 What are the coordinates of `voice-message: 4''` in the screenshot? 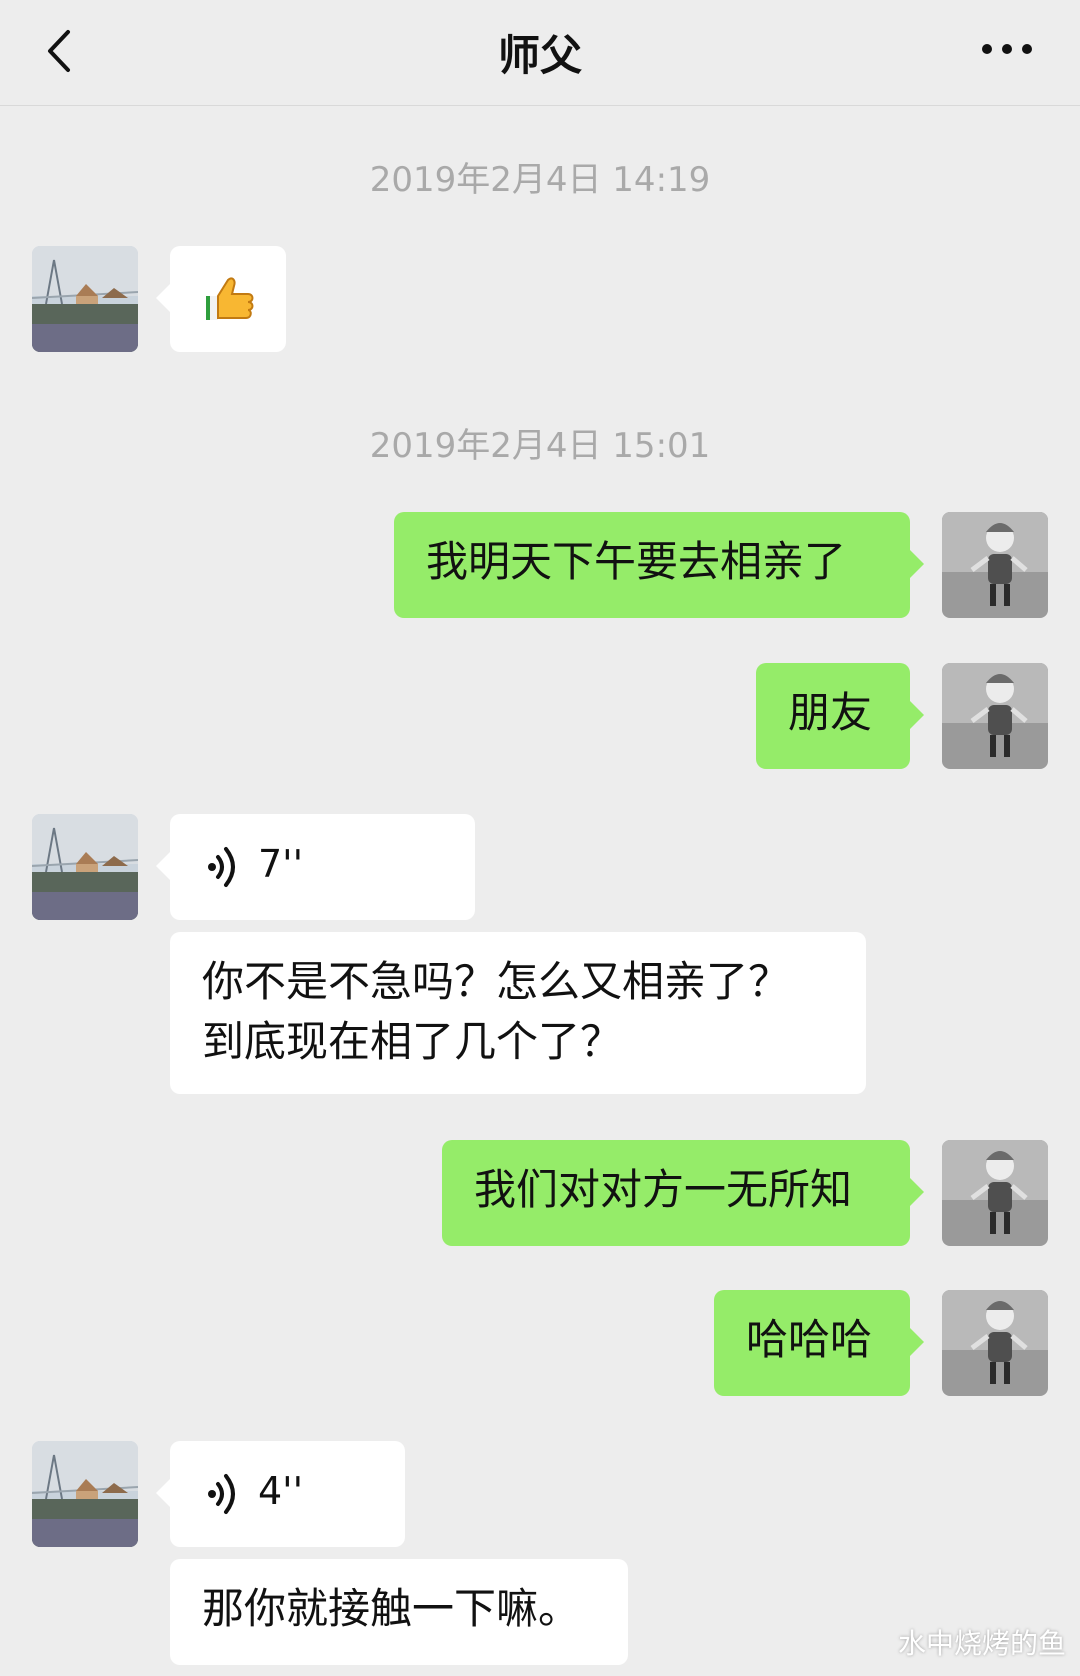 It's located at (280, 1494).